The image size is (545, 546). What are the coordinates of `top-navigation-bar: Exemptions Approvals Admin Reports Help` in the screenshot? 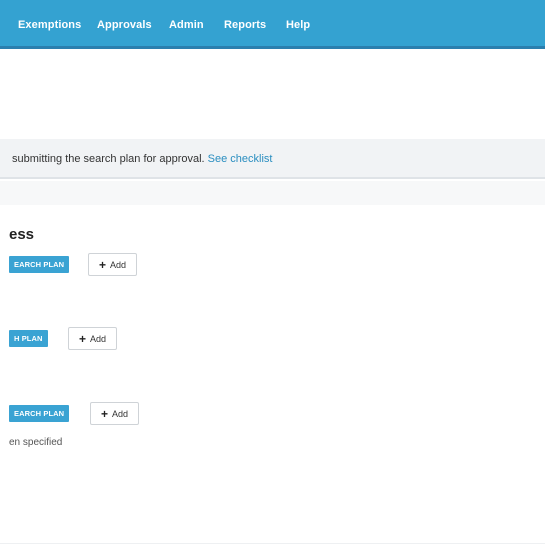 It's located at (272, 24).